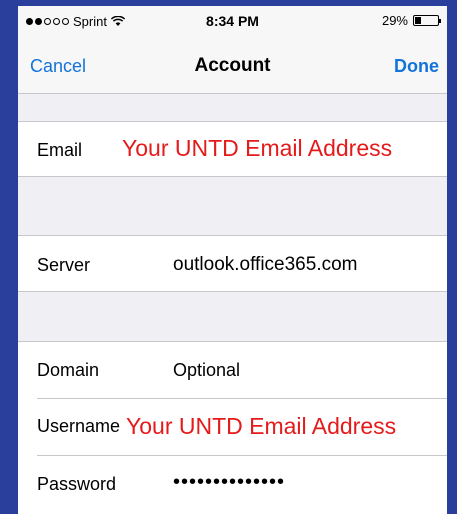 The height and width of the screenshot is (514, 457). I want to click on server-row: Server outlook.office365.com, so click(232, 263).